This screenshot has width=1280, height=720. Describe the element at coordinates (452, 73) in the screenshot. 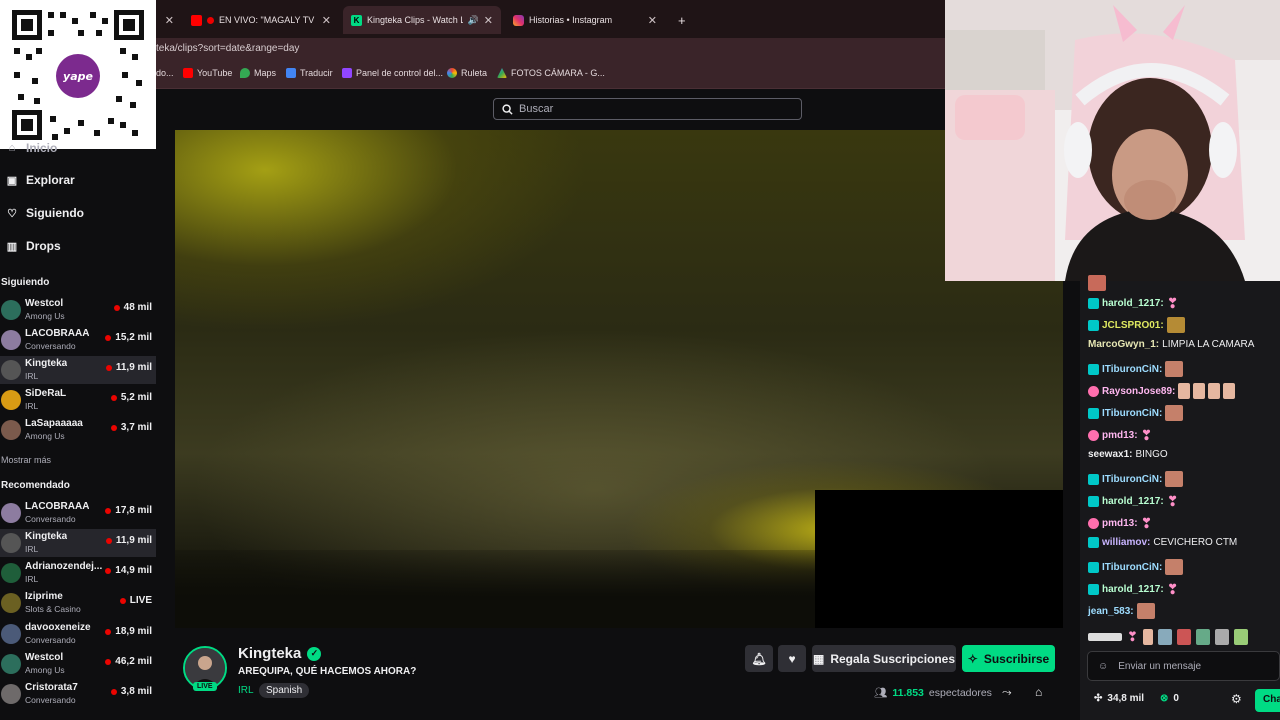

I see `google-icon` at that location.